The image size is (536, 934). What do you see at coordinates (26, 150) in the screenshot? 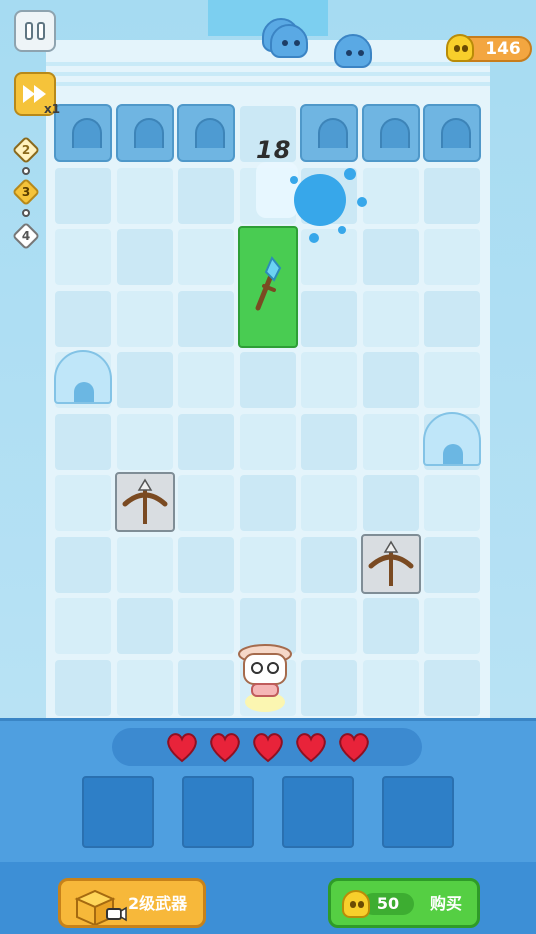
I see `wave-number: 2` at bounding box center [26, 150].